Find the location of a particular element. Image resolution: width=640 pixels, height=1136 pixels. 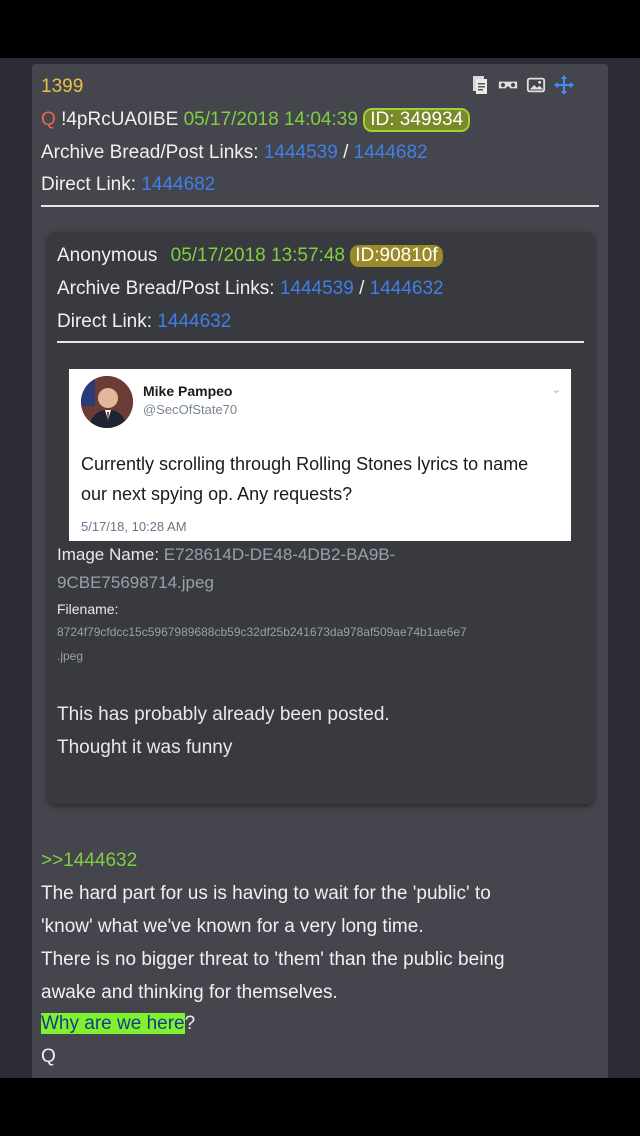

tweet-handle: @SecOfState70 is located at coordinates (190, 409).